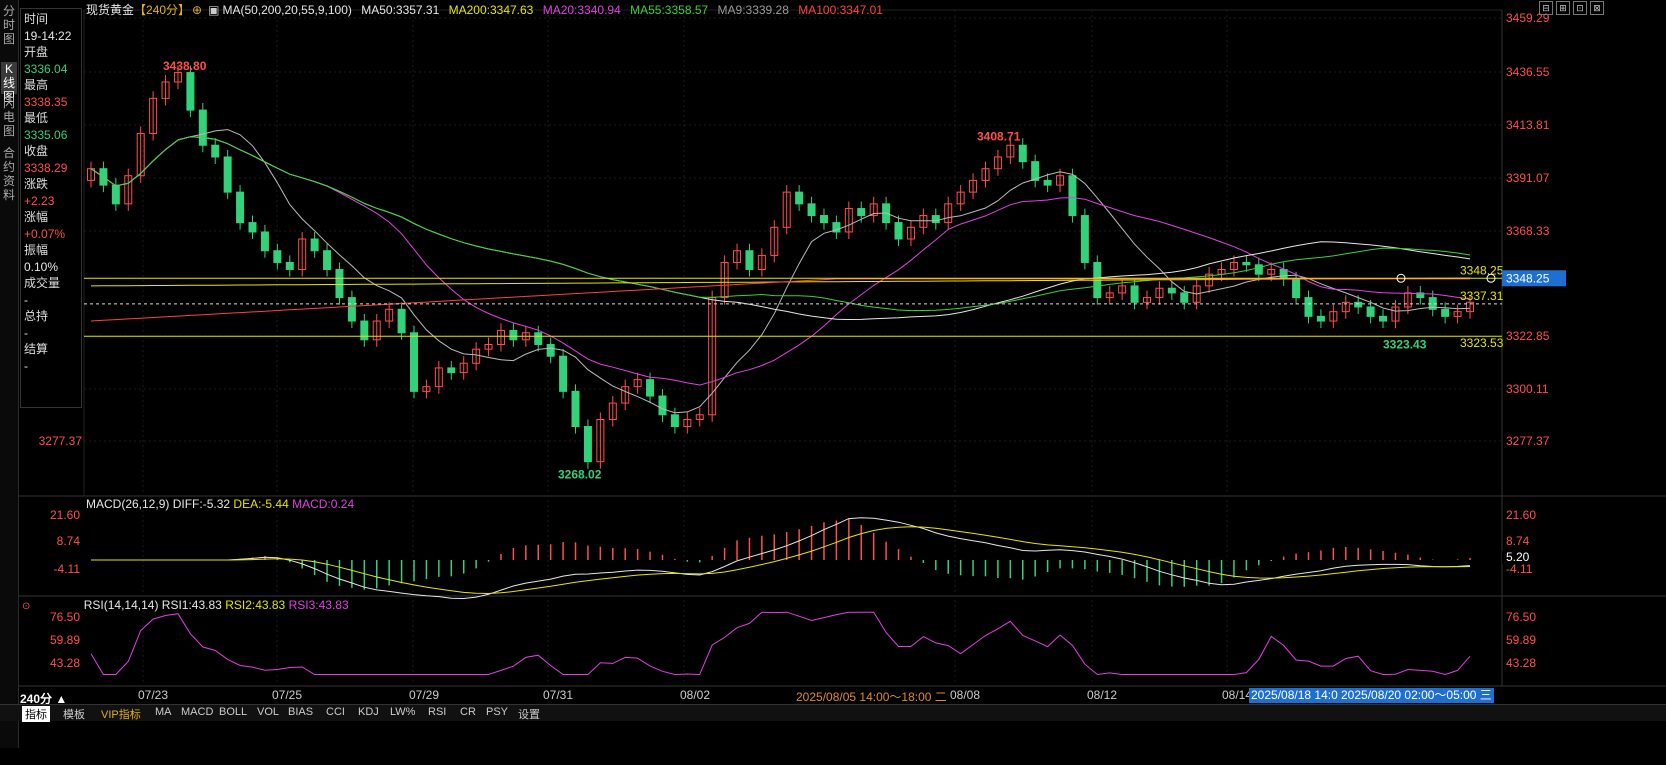 This screenshot has height=765, width=1666. What do you see at coordinates (1518, 541) in the screenshot?
I see `macd-axis-label: 8.74` at bounding box center [1518, 541].